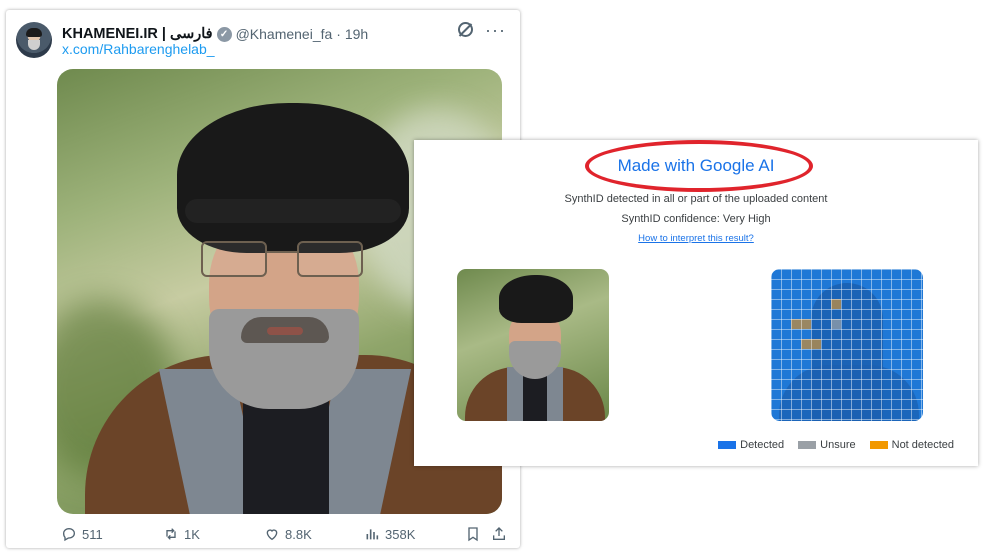 Image resolution: width=992 pixels, height=558 pixels. I want to click on views-button: 358K, so click(389, 534).